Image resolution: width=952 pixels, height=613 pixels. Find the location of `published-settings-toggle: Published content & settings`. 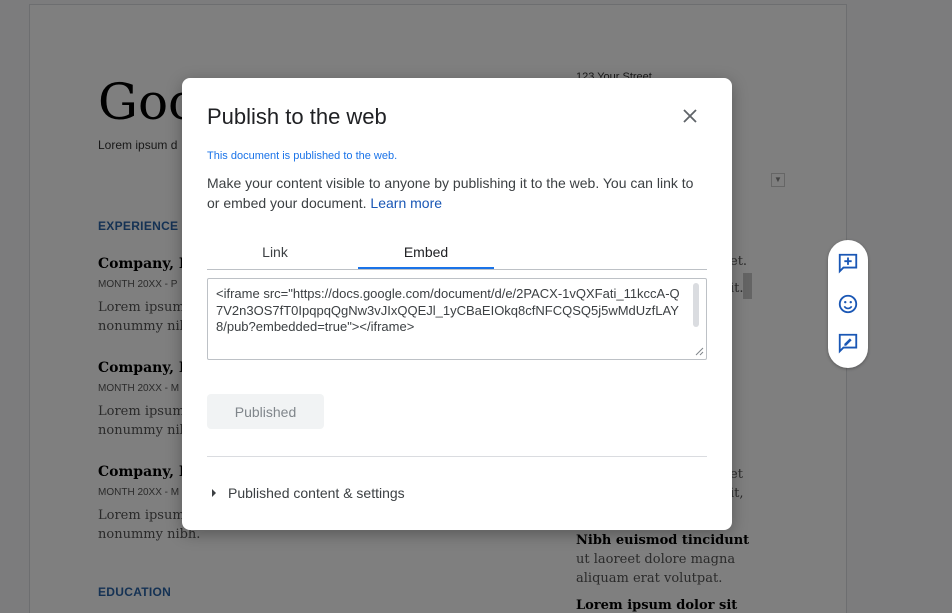

published-settings-toggle: Published content & settings is located at coordinates (308, 493).